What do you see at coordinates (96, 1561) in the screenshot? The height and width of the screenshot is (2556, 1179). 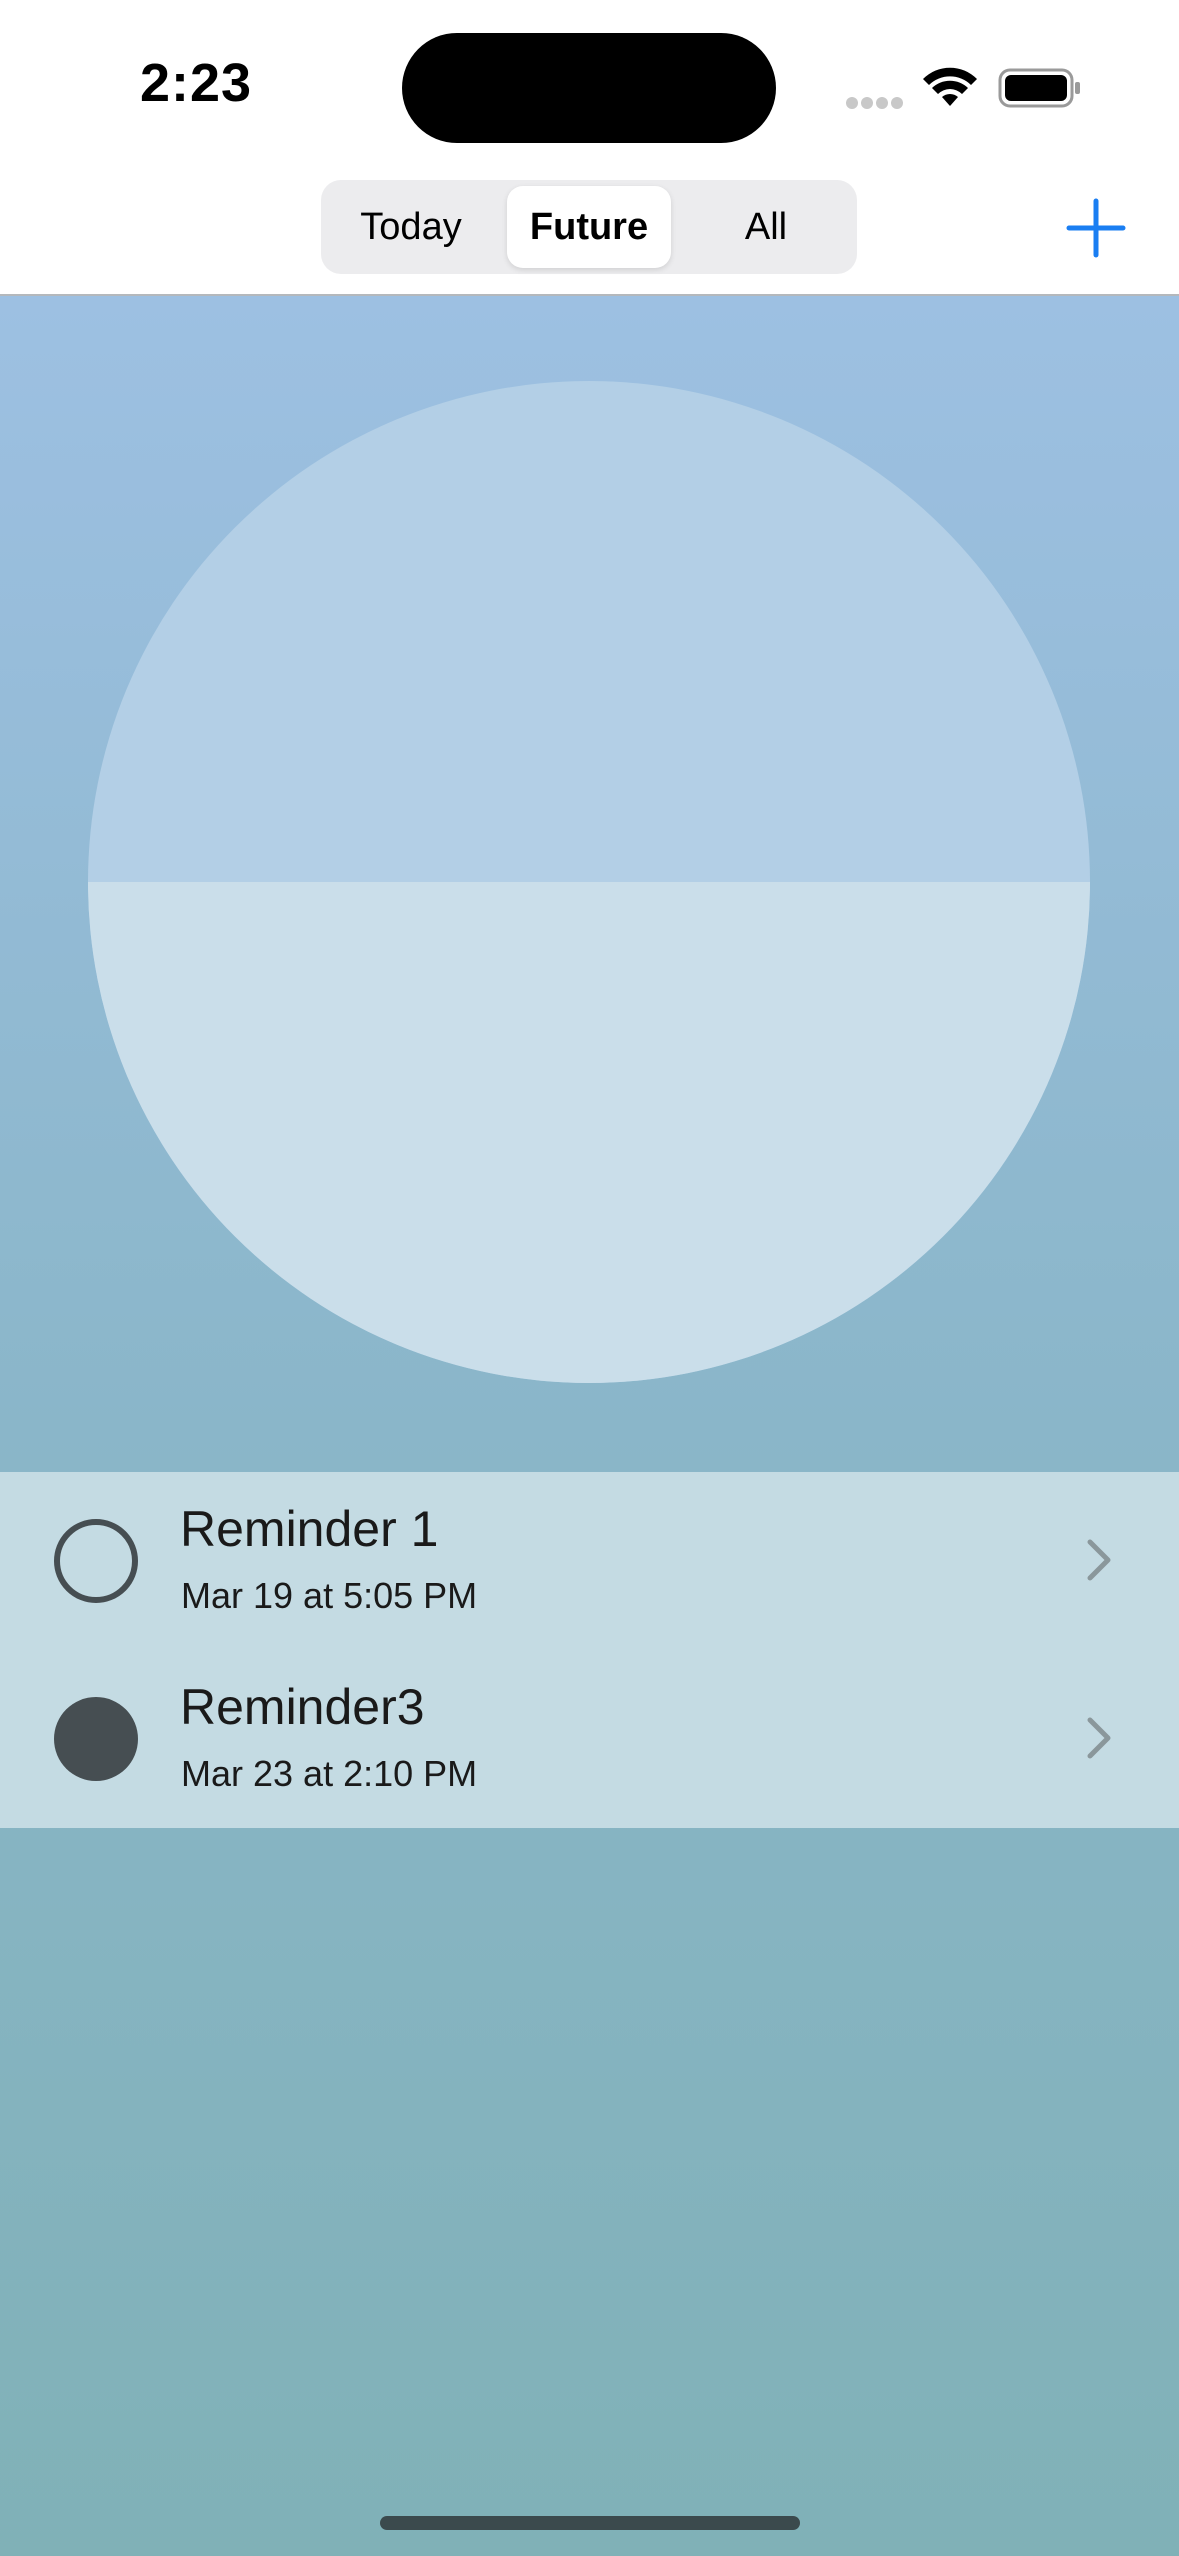 I see `incomplete-checkbox` at bounding box center [96, 1561].